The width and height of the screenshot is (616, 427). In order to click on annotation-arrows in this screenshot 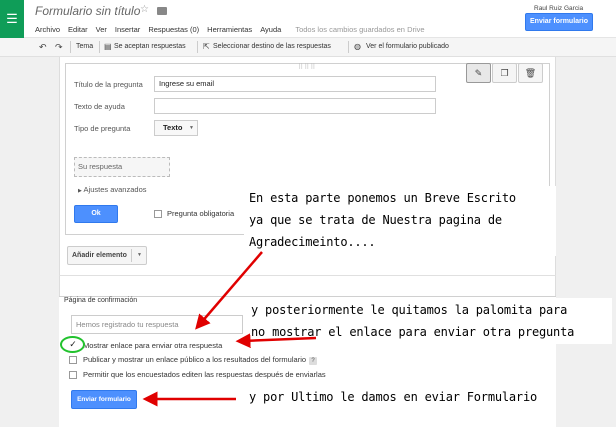, I will do `click(229, 329)`.